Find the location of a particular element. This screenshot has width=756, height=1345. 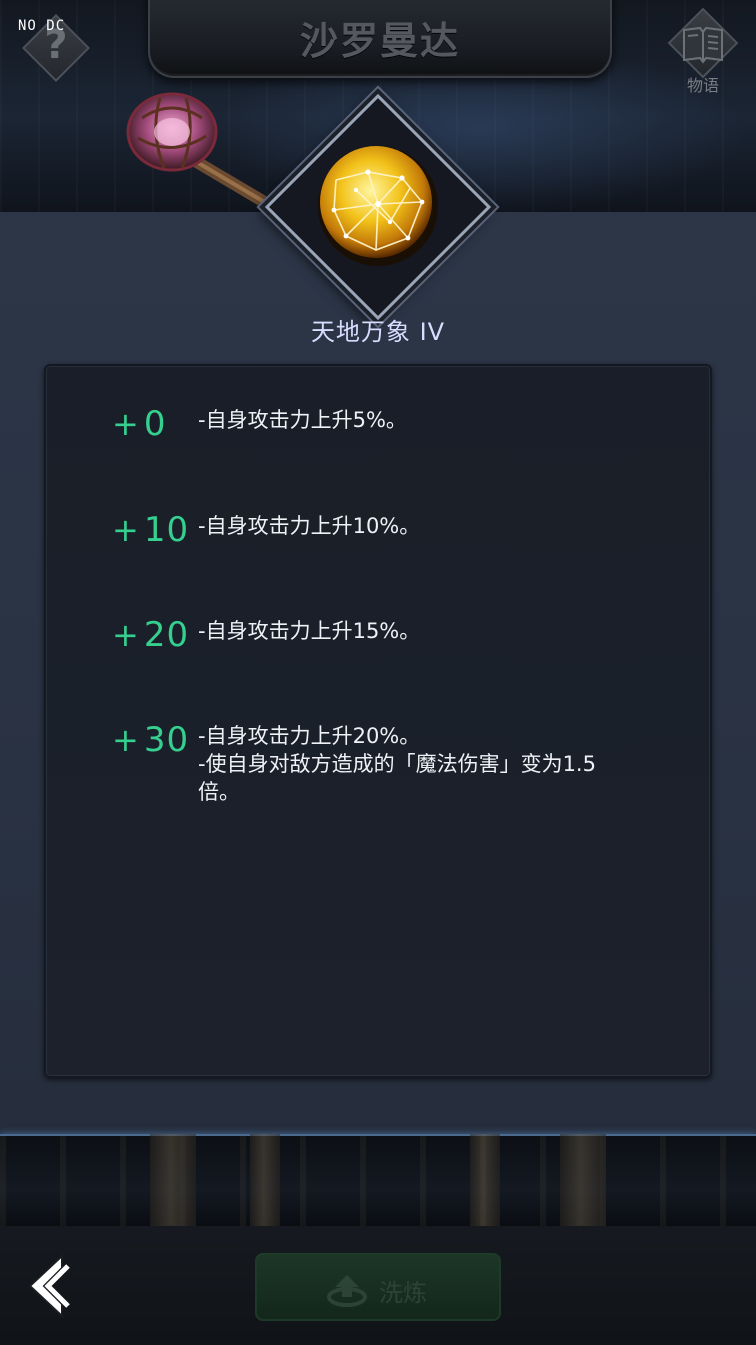

level-line: -自身攻击力上升5%。 is located at coordinates (302, 420).